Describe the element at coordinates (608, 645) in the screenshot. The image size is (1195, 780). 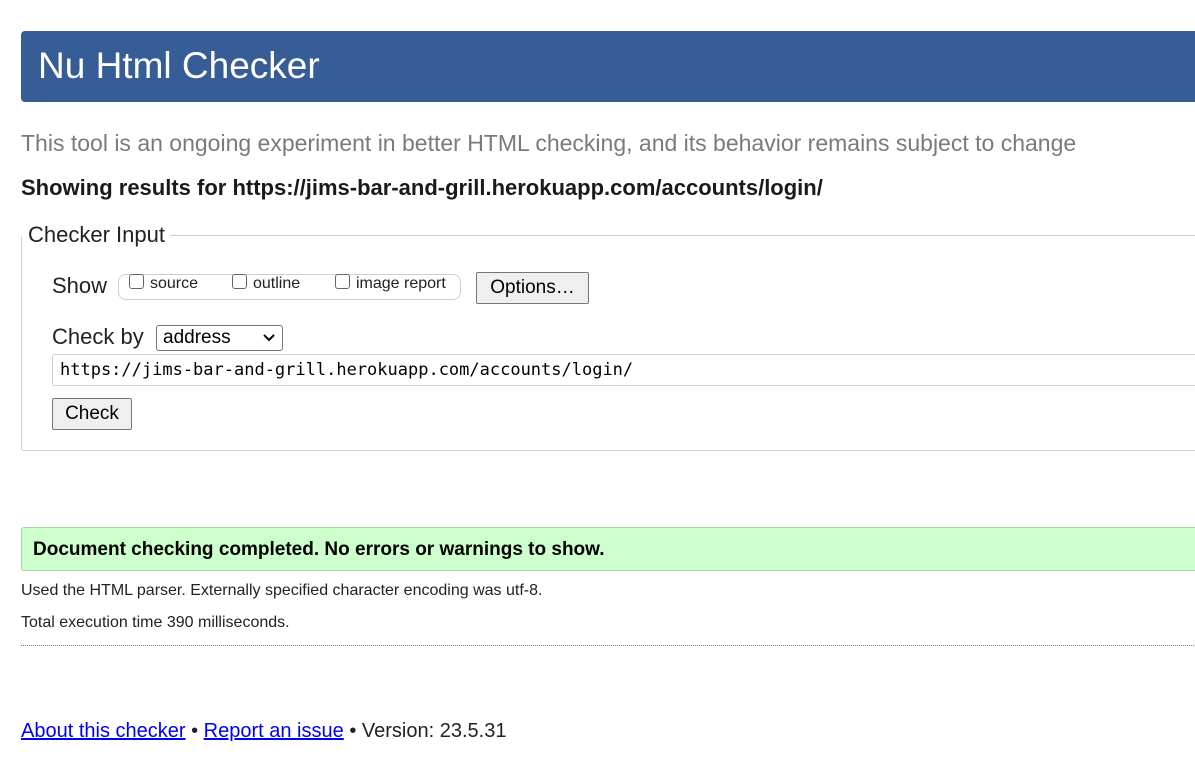
I see `divider` at that location.